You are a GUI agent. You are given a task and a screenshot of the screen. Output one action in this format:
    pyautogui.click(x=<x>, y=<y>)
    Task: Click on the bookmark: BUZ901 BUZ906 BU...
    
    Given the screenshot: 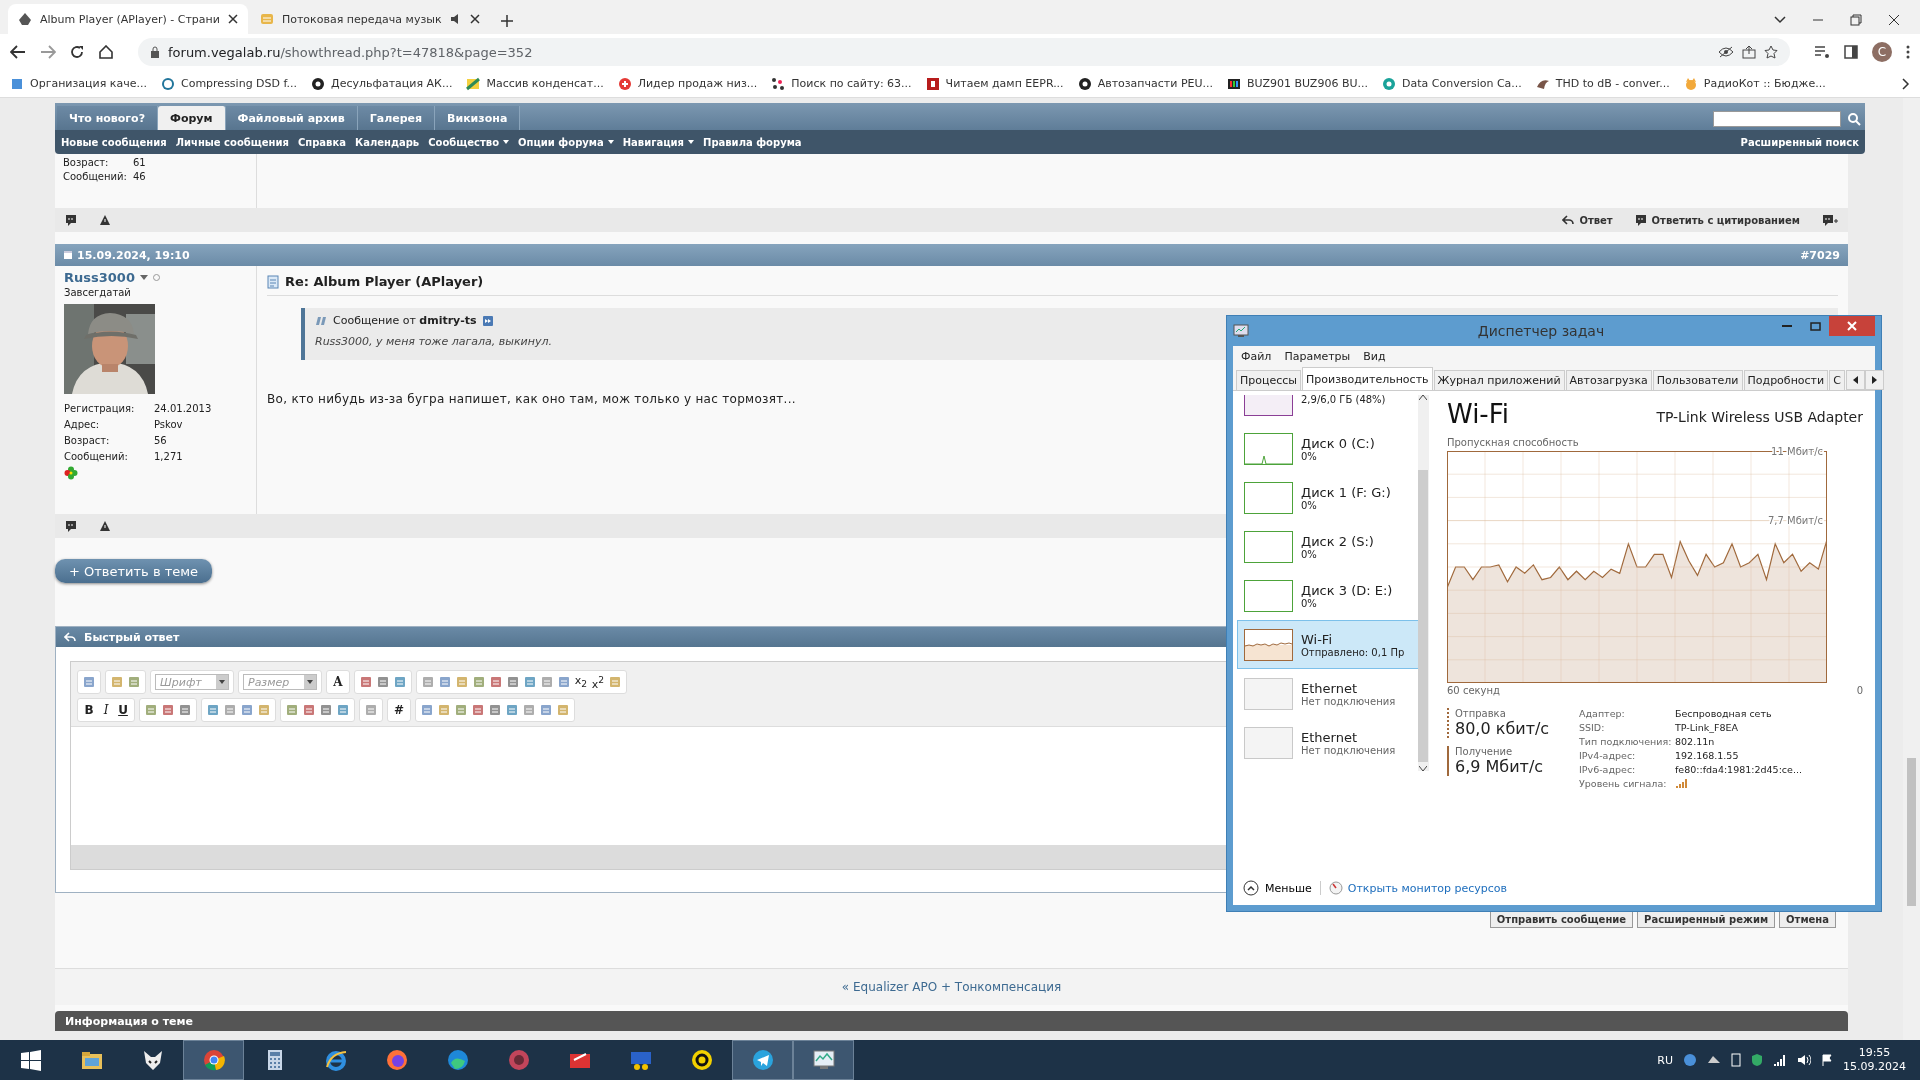 What is the action you would take?
    pyautogui.click(x=1297, y=83)
    